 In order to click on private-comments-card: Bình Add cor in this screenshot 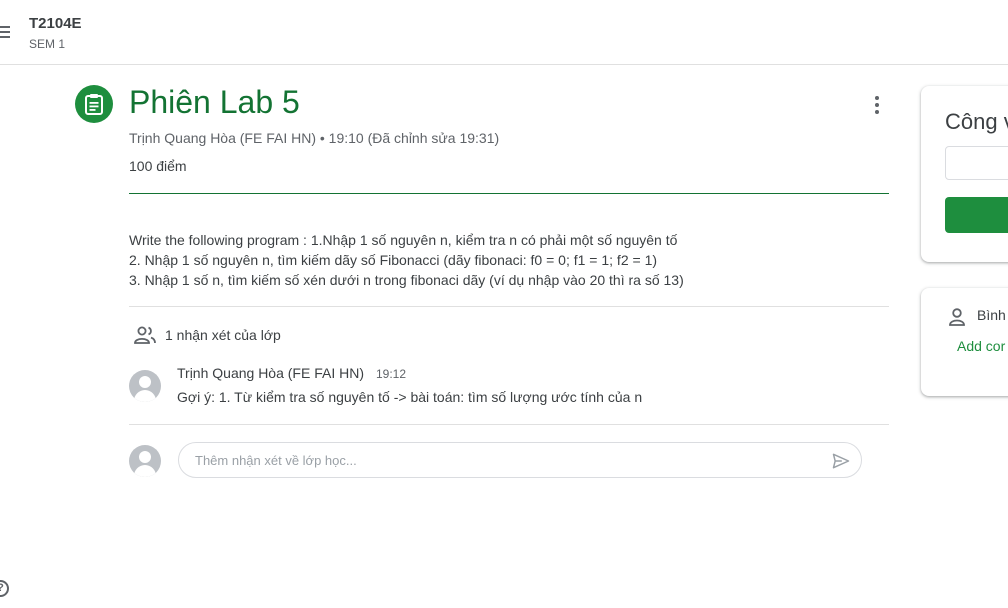, I will do `click(964, 342)`.